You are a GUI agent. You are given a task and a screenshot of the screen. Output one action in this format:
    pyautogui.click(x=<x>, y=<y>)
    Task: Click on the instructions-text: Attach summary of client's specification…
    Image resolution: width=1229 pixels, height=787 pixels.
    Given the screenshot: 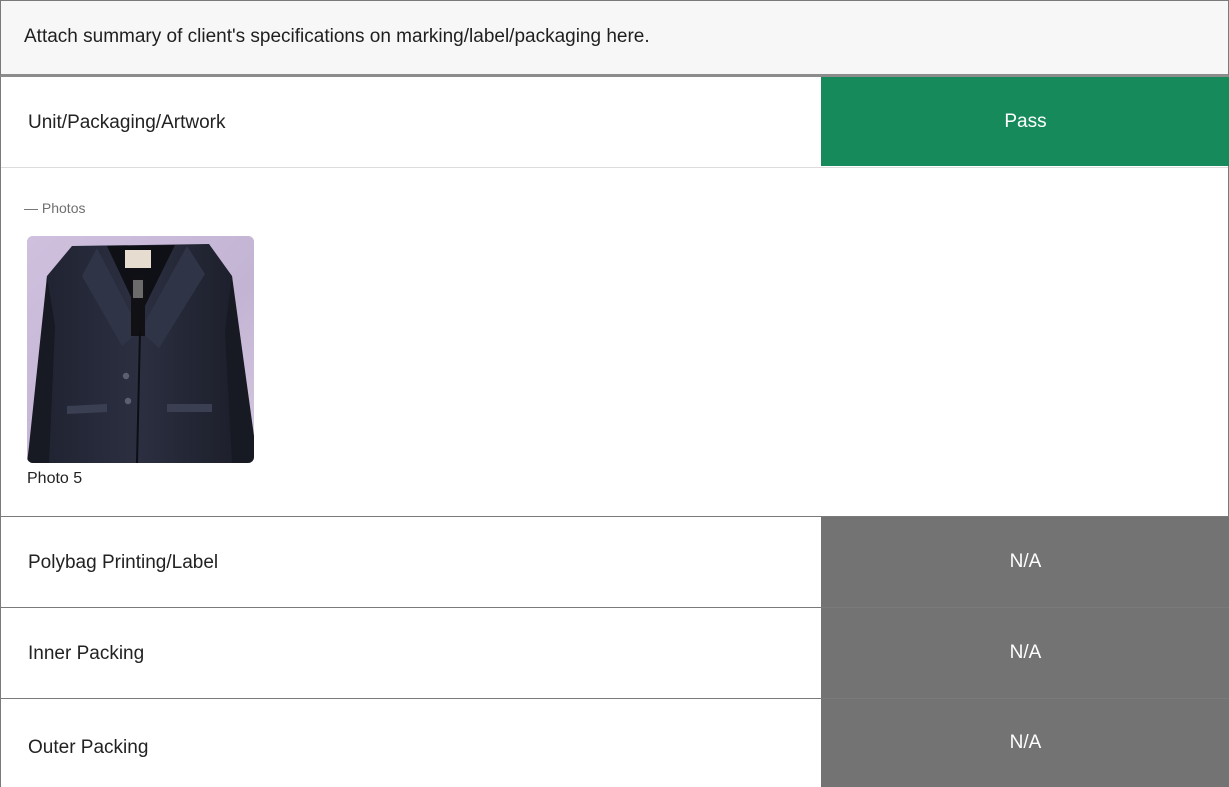 What is the action you would take?
    pyautogui.click(x=337, y=36)
    